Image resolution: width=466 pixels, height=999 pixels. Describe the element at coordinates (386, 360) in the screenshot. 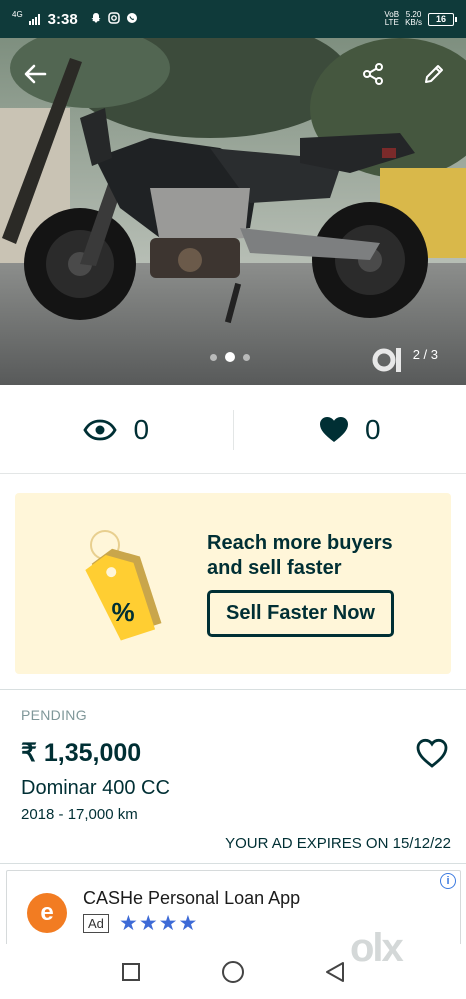

I see `olx-watermark-logo` at that location.